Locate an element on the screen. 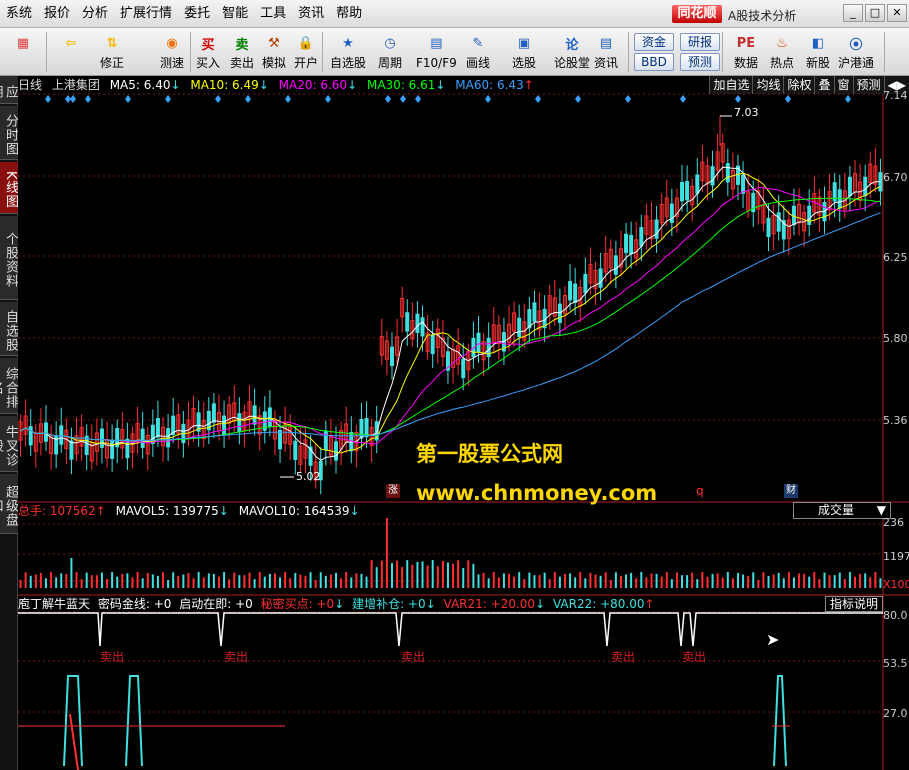  toolbar-button: ▦ is located at coordinates (23, 52).